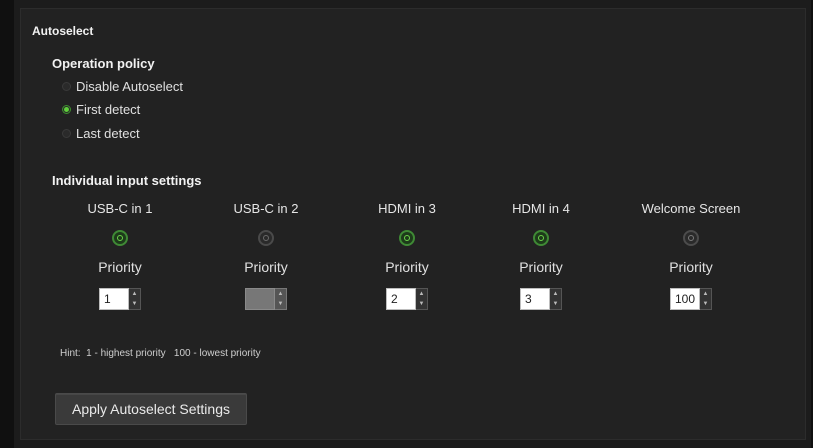  Describe the element at coordinates (63, 31) in the screenshot. I see `section-title: Autoselect` at that location.